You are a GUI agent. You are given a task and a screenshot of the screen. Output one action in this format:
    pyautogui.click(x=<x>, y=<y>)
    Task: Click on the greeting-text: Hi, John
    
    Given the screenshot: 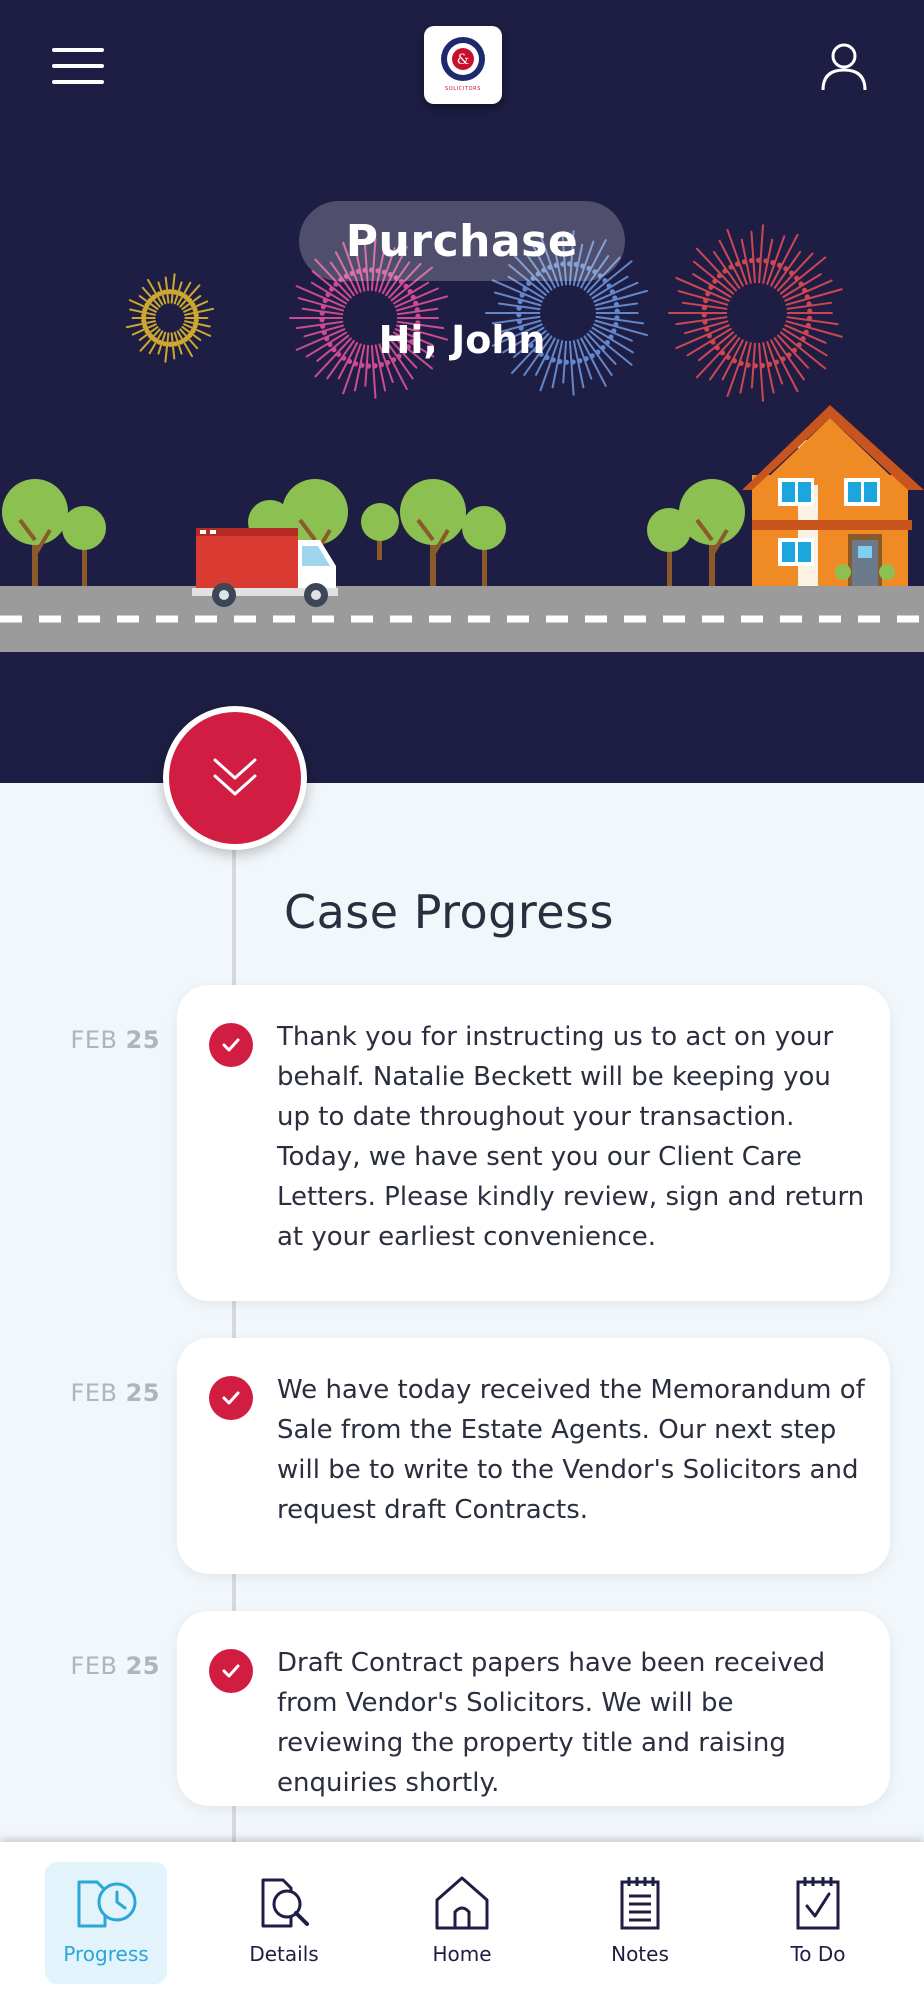 What is the action you would take?
    pyautogui.click(x=462, y=340)
    